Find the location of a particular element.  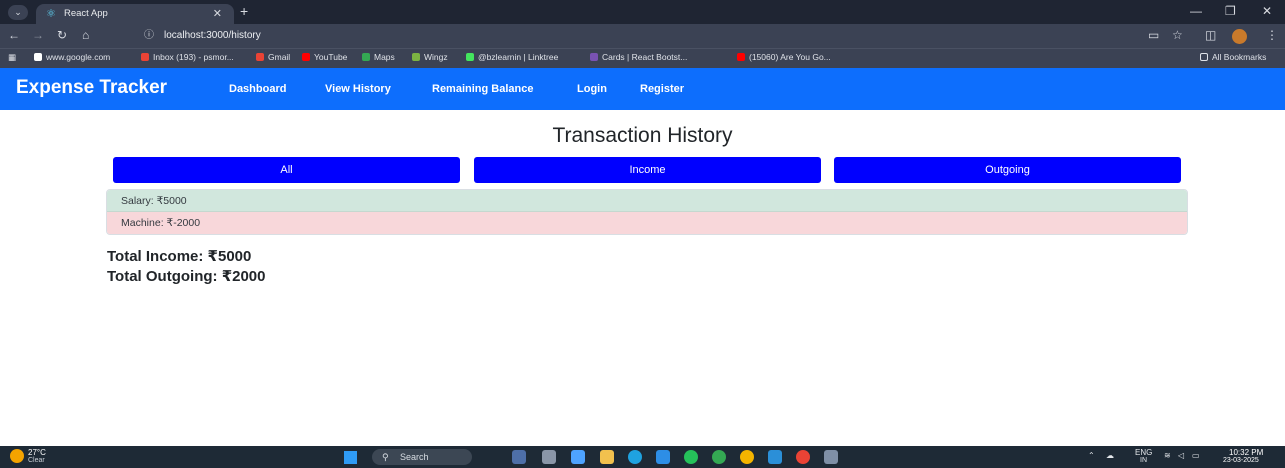

clock-date: 23-03-2025 is located at coordinates (1241, 460).